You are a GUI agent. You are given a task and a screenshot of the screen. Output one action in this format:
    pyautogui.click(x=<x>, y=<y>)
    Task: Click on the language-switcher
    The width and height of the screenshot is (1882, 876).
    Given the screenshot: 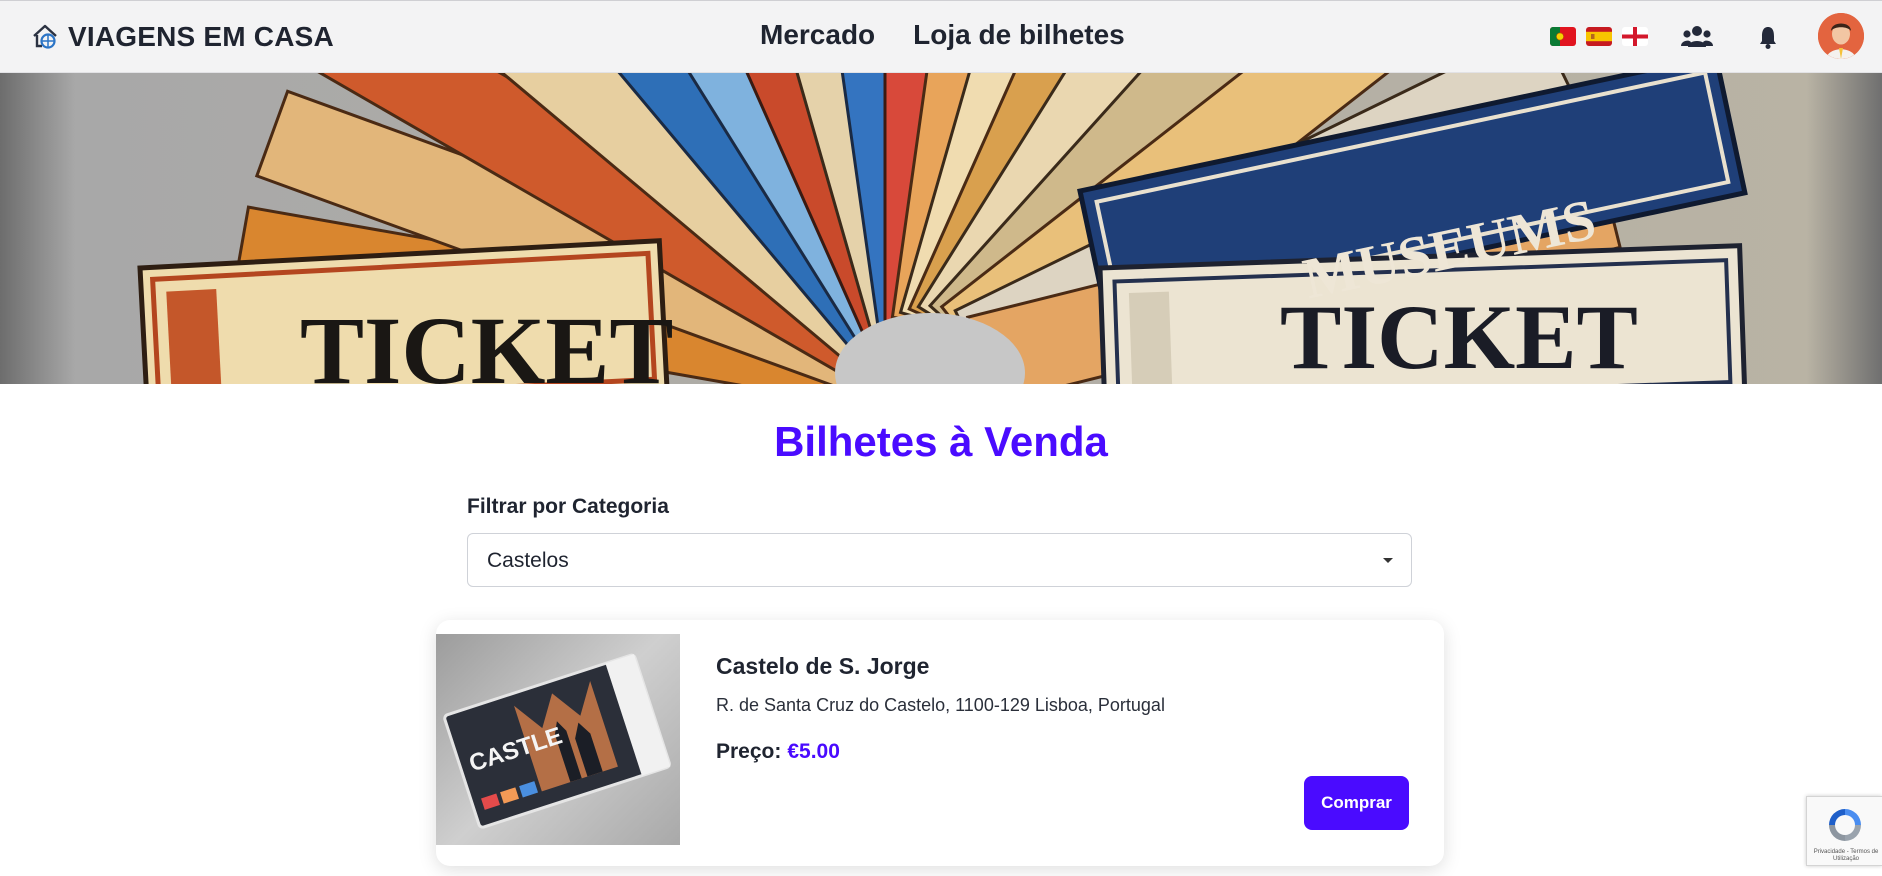 What is the action you would take?
    pyautogui.click(x=1599, y=36)
    